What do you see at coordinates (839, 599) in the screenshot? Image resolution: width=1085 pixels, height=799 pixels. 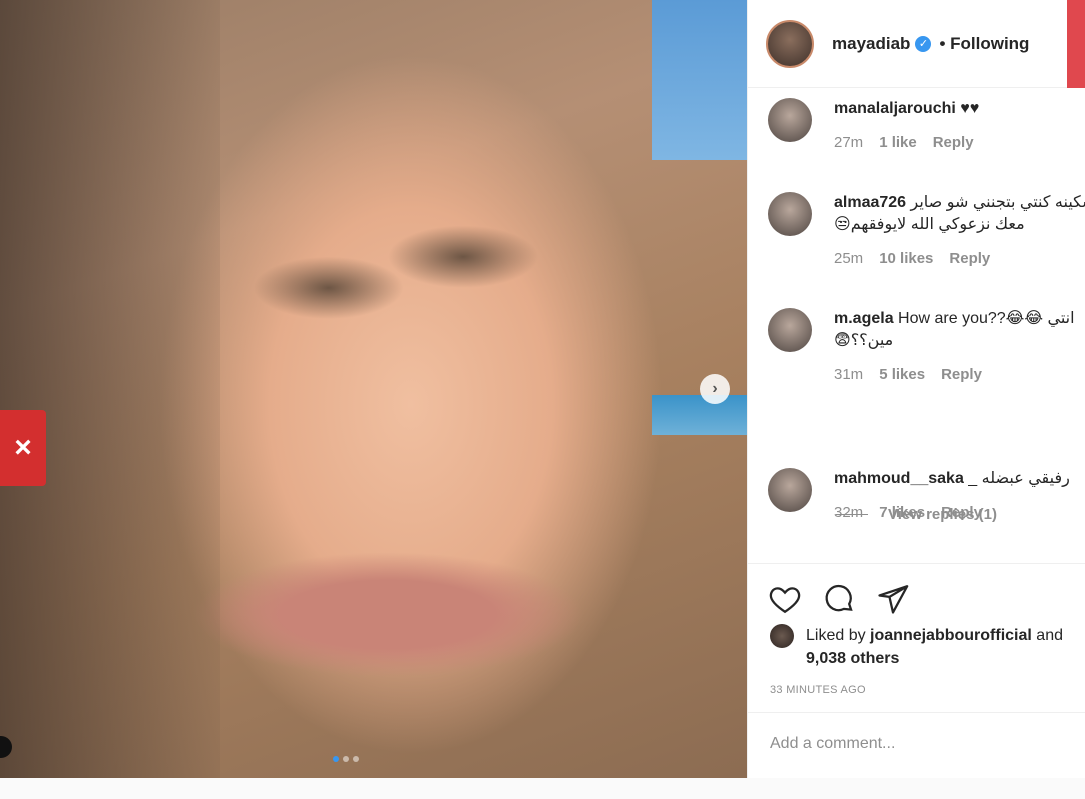 I see `comment-bubble-icon` at bounding box center [839, 599].